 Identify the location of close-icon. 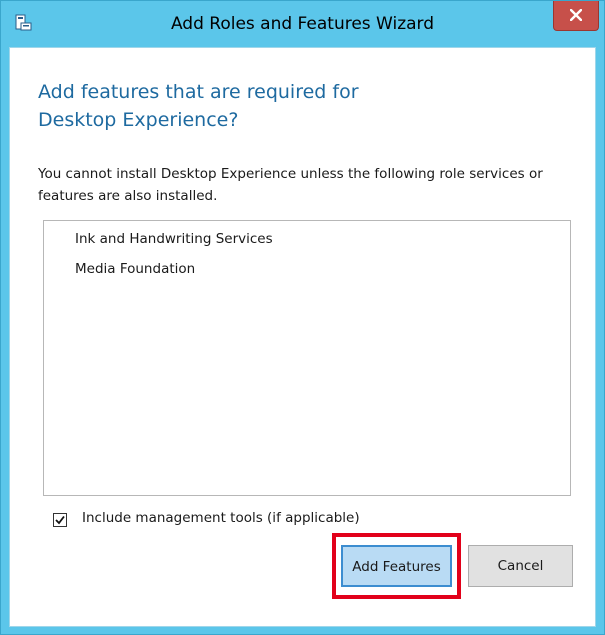
(576, 15).